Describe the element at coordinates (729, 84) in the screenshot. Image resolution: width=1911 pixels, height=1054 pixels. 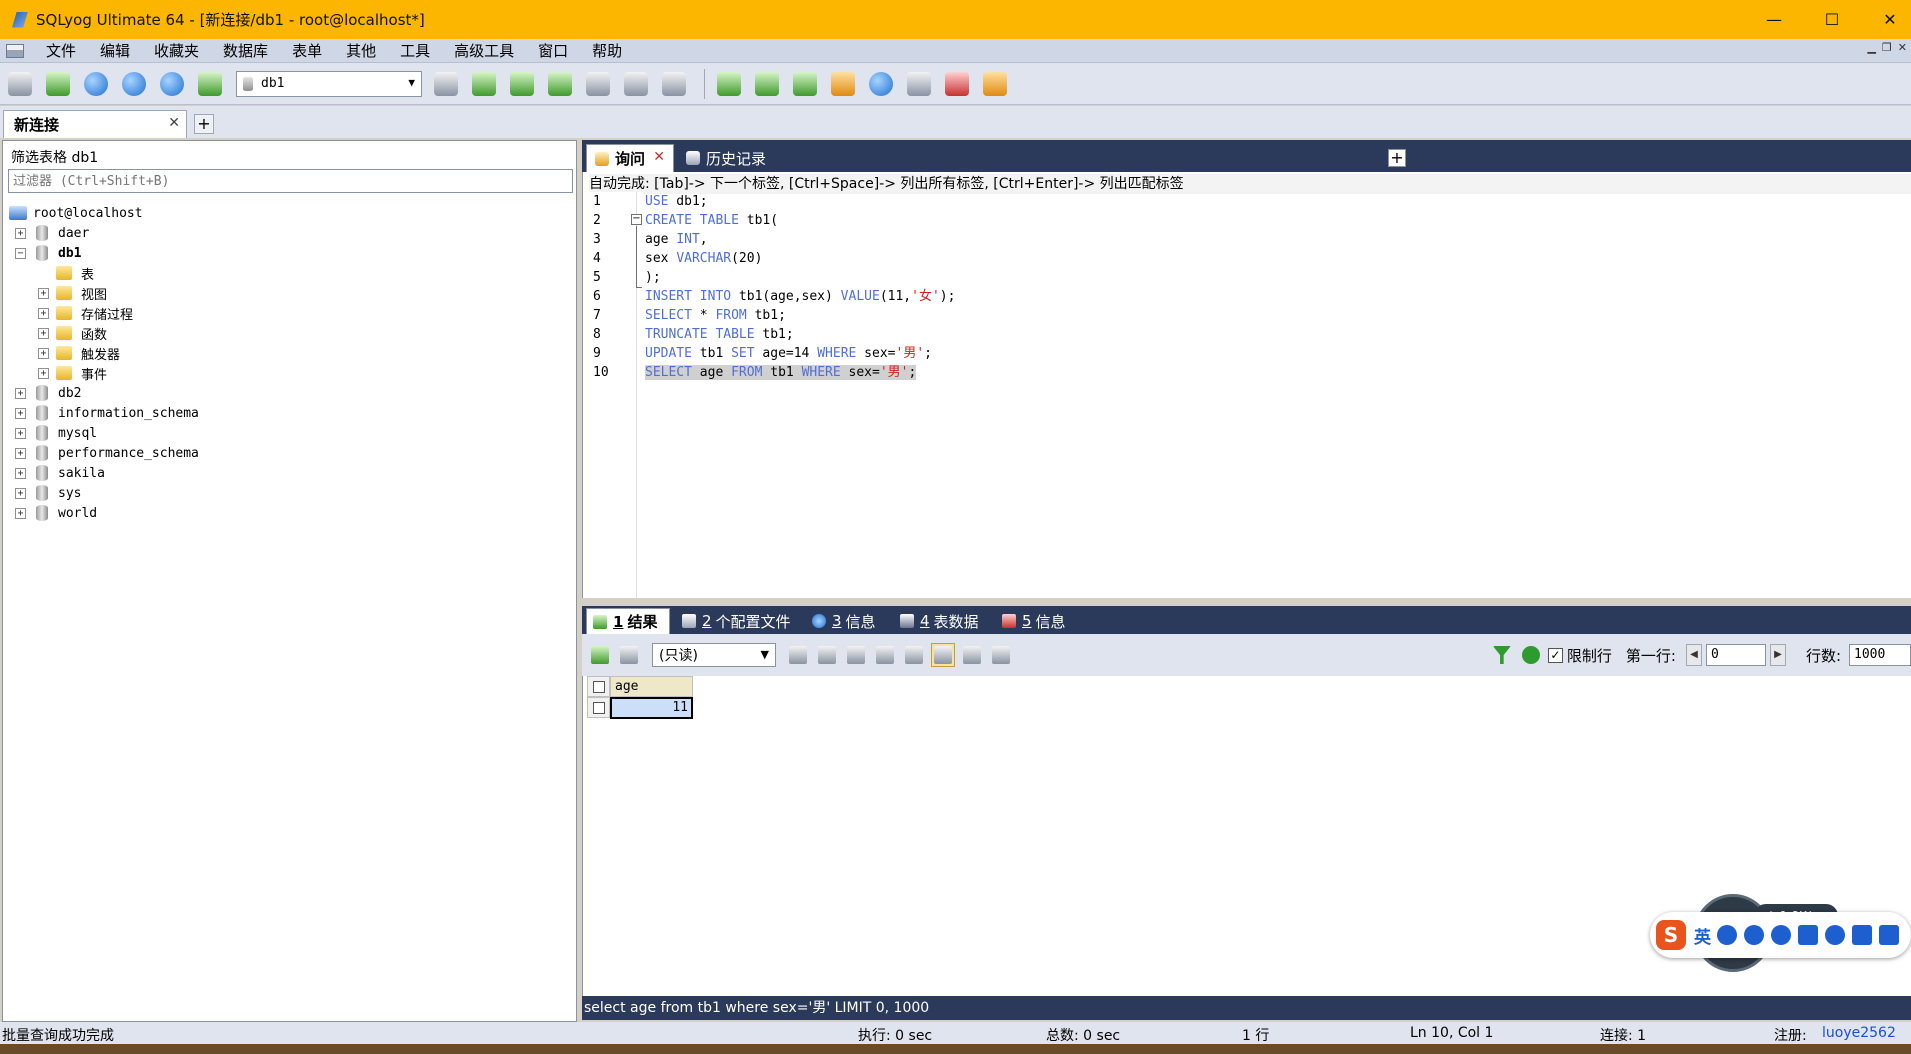
I see `sync-button` at that location.